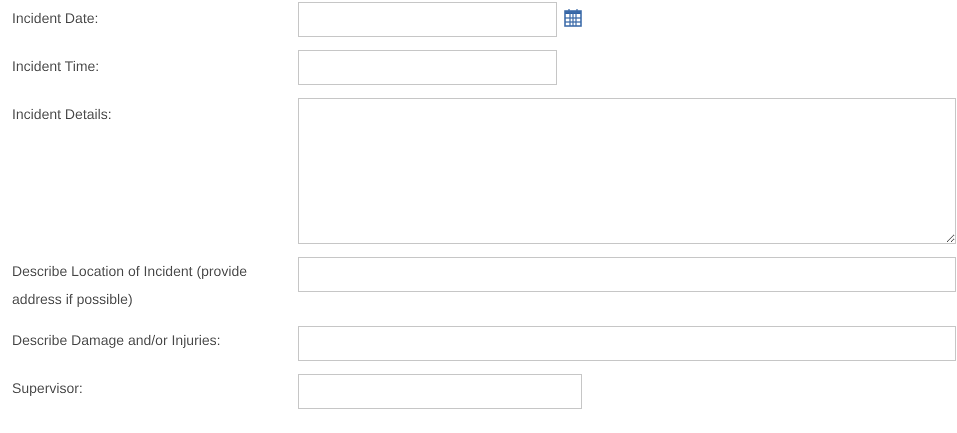 This screenshot has height=433, width=957. Describe the element at coordinates (130, 285) in the screenshot. I see `field-label: Describe Location of Incident (provide address if possible)` at that location.